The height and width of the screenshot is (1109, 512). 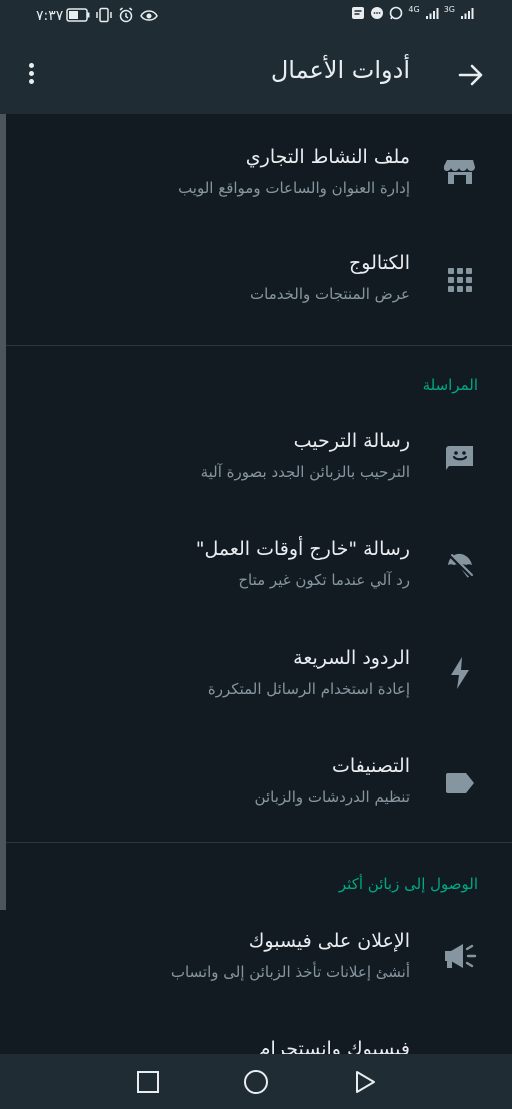 What do you see at coordinates (334, 1046) in the screenshot?
I see `item-title: فيسبوك وانستجرام` at bounding box center [334, 1046].